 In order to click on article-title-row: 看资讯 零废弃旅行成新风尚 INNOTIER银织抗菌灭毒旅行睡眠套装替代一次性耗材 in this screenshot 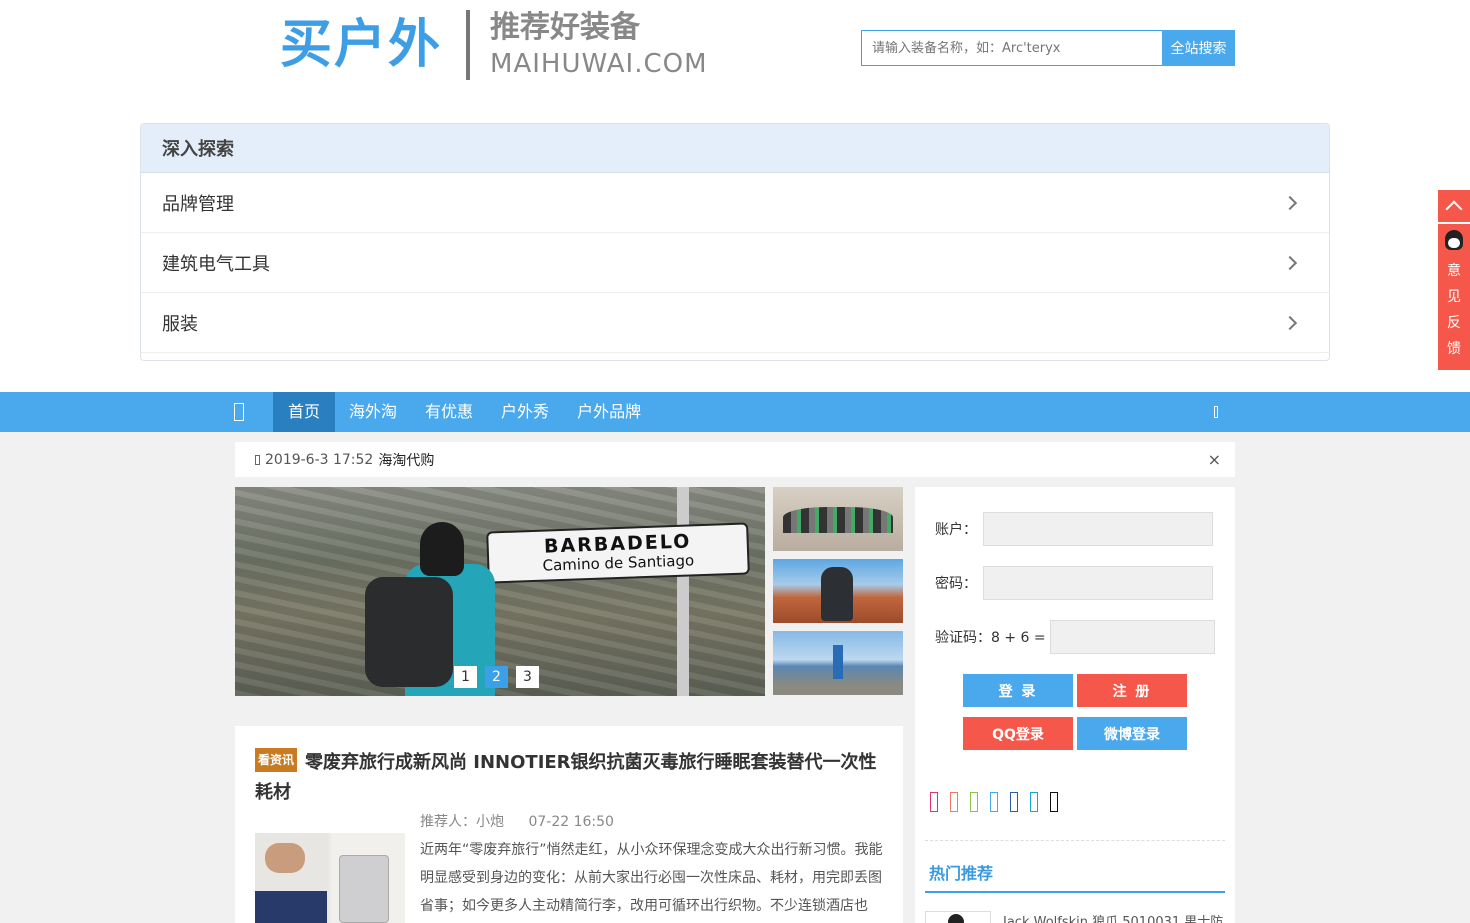, I will do `click(570, 778)`.